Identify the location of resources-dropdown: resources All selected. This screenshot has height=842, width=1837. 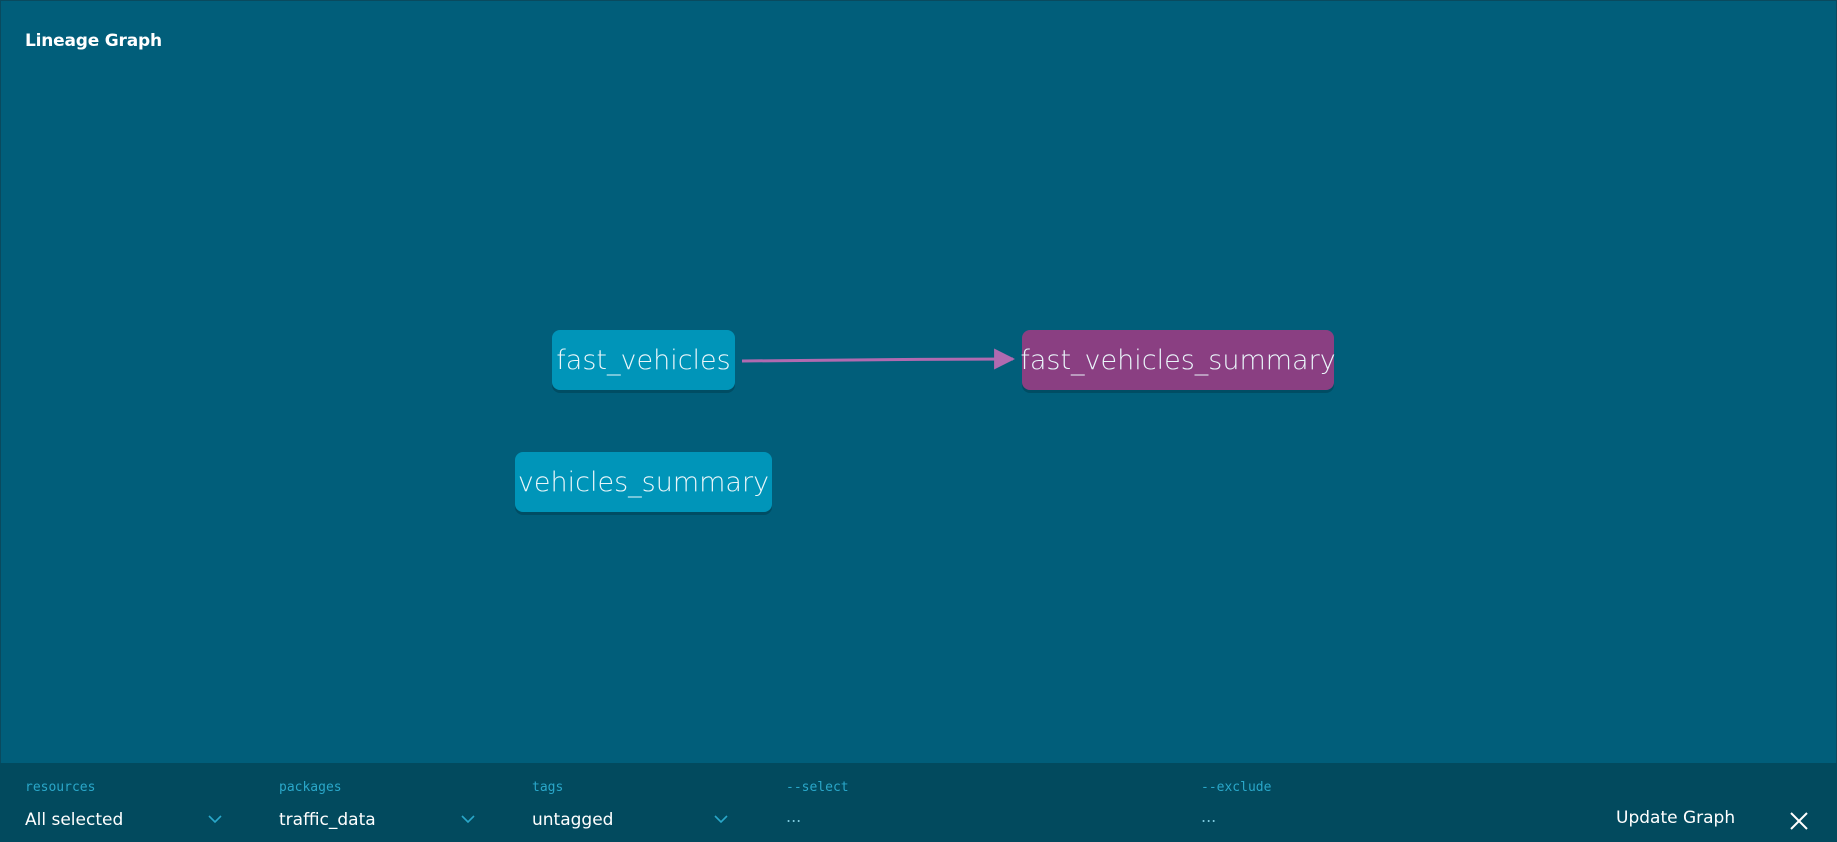
(125, 802).